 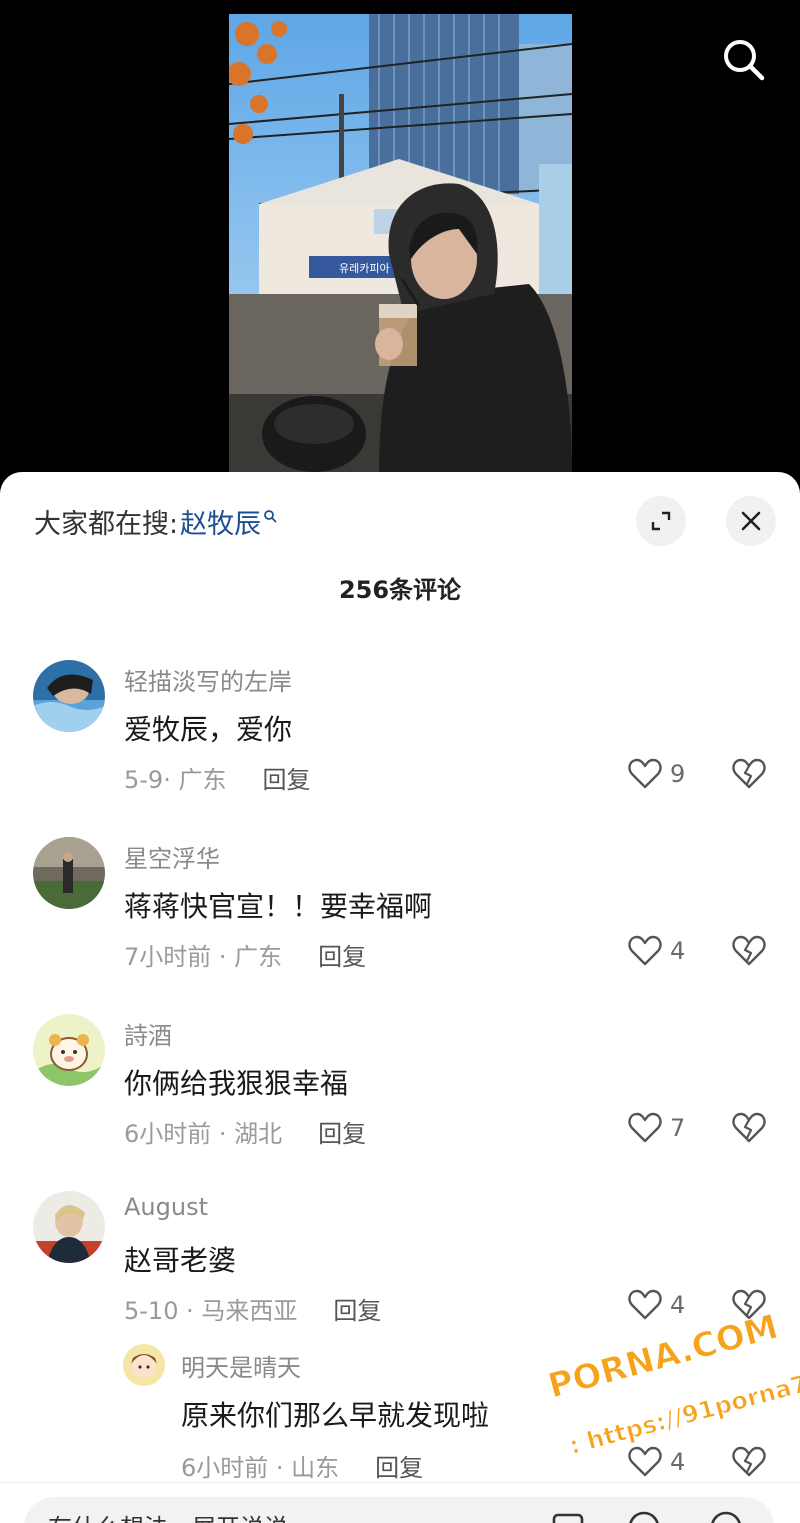 I want to click on sheet-header: 大家都在搜: 赵牧辰, so click(x=400, y=522).